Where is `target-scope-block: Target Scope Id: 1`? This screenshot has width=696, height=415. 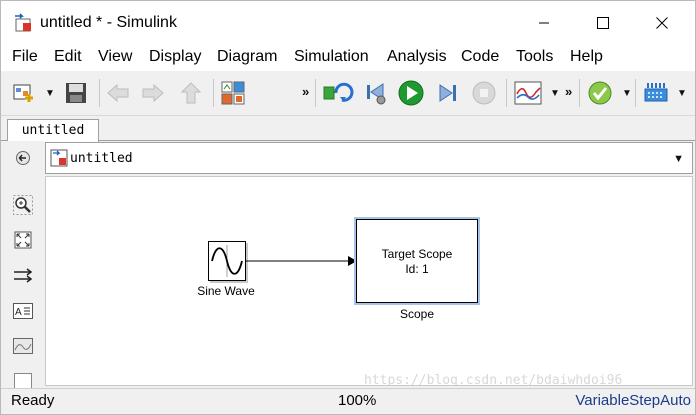 target-scope-block: Target Scope Id: 1 is located at coordinates (417, 261).